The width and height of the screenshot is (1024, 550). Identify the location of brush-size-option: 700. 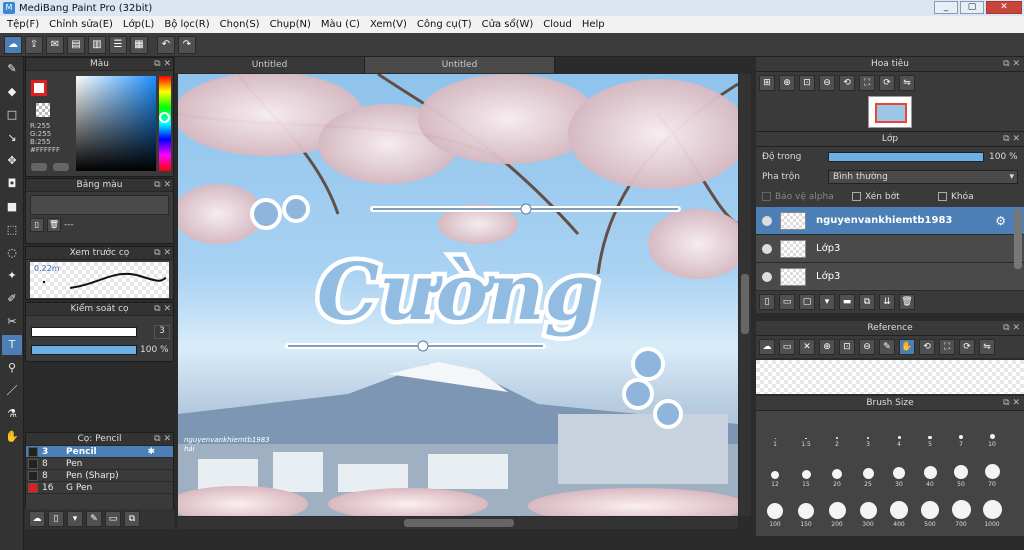
(961, 512).